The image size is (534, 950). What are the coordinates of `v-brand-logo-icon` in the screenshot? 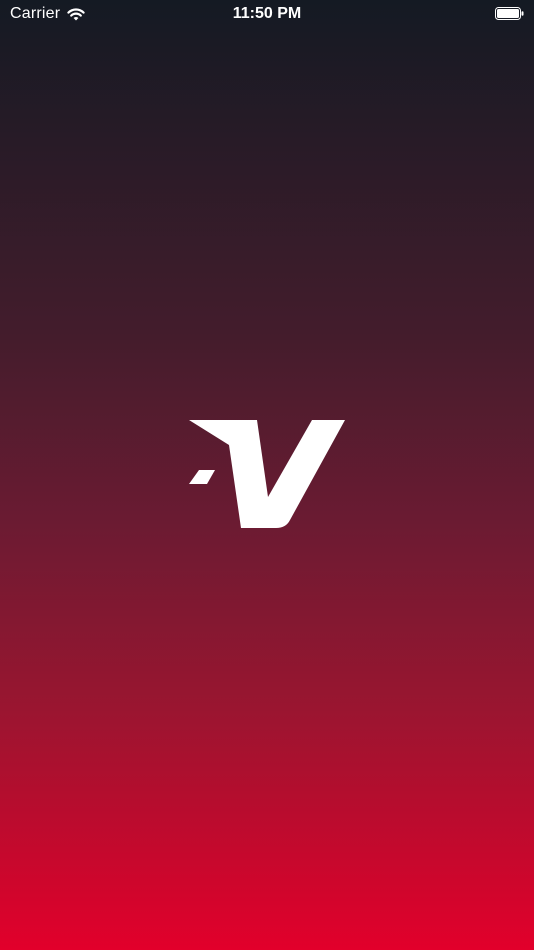 It's located at (267, 475).